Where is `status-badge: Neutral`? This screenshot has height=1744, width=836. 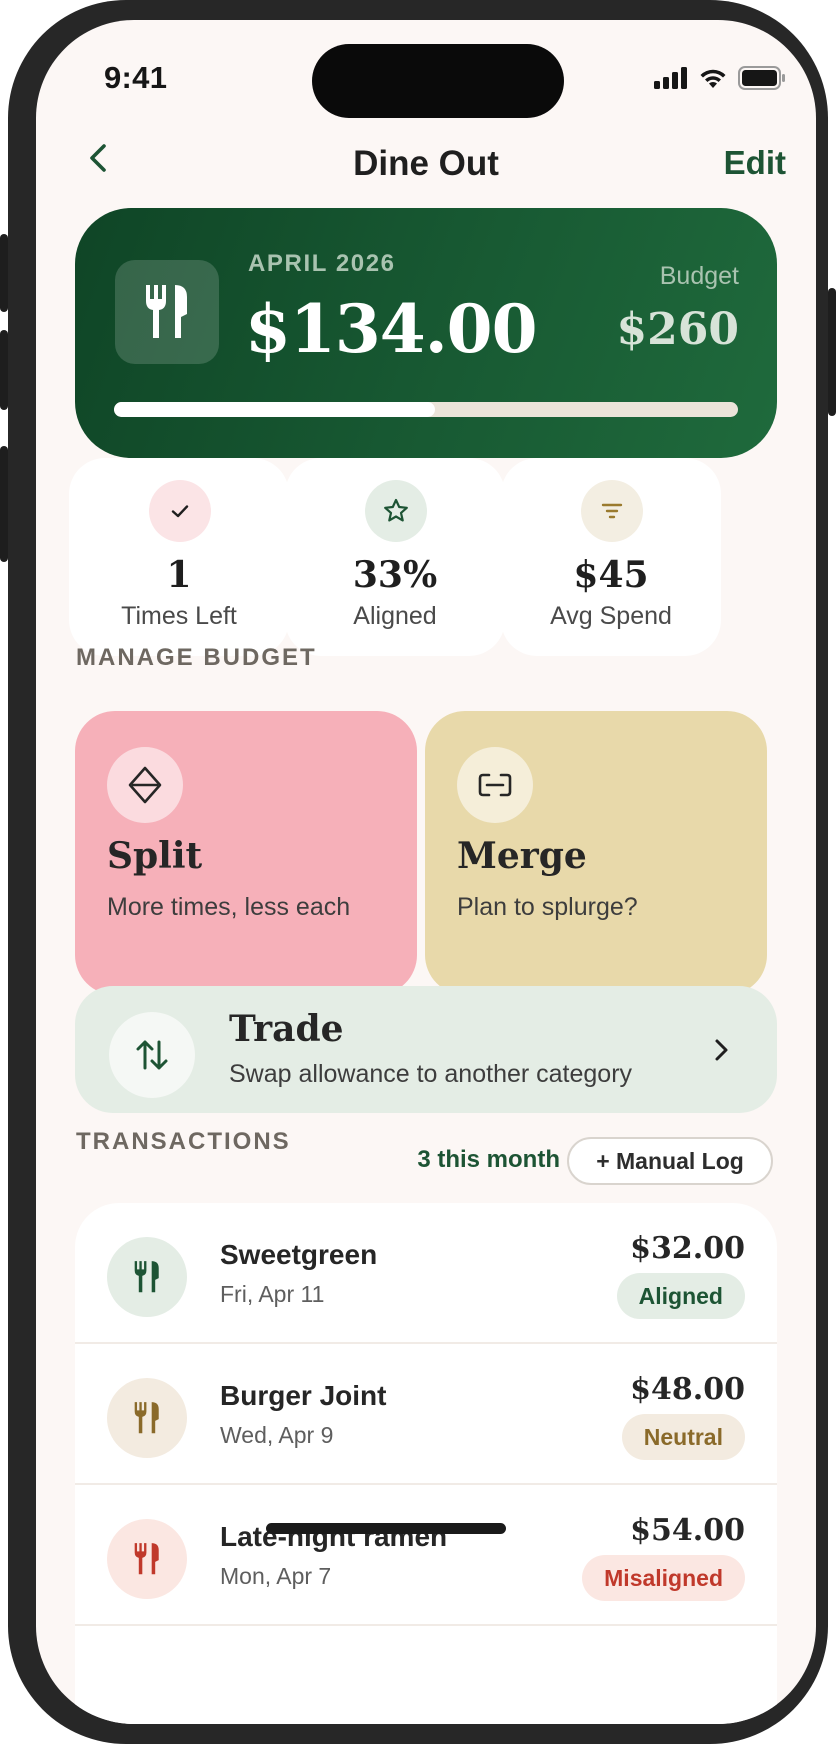
status-badge: Neutral is located at coordinates (683, 1437).